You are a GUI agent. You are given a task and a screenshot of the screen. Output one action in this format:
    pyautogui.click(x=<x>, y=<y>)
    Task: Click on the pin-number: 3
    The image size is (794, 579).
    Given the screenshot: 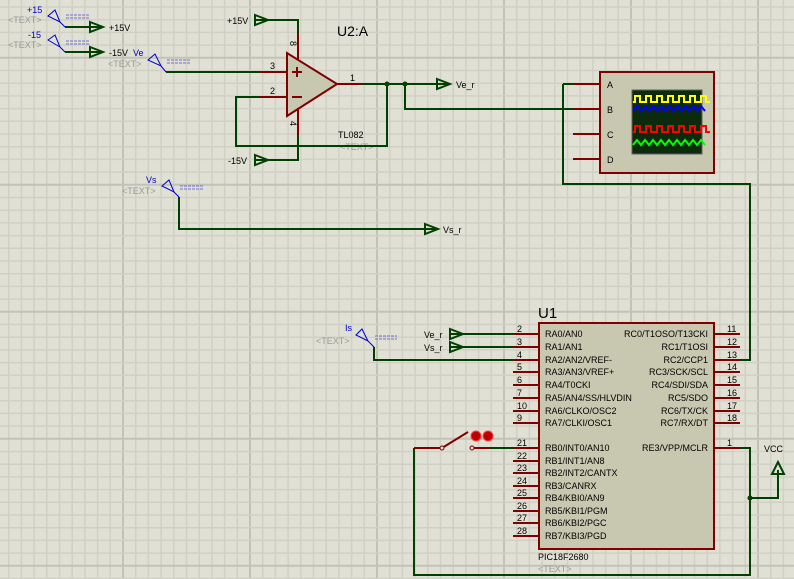 What is the action you would take?
    pyautogui.click(x=519, y=342)
    